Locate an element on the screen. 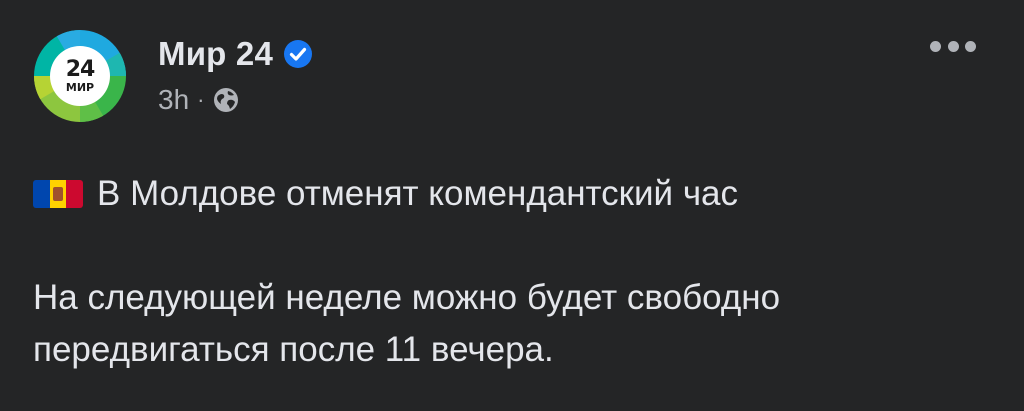 The height and width of the screenshot is (411, 1024). avatar-number: 24 is located at coordinates (80, 69).